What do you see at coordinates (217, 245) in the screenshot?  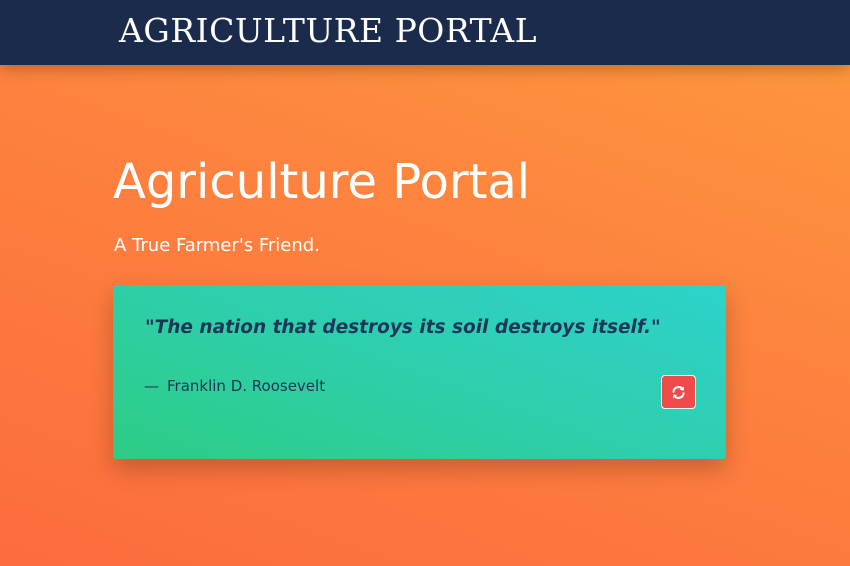 I see `tagline: A True Farmer's Friend.` at bounding box center [217, 245].